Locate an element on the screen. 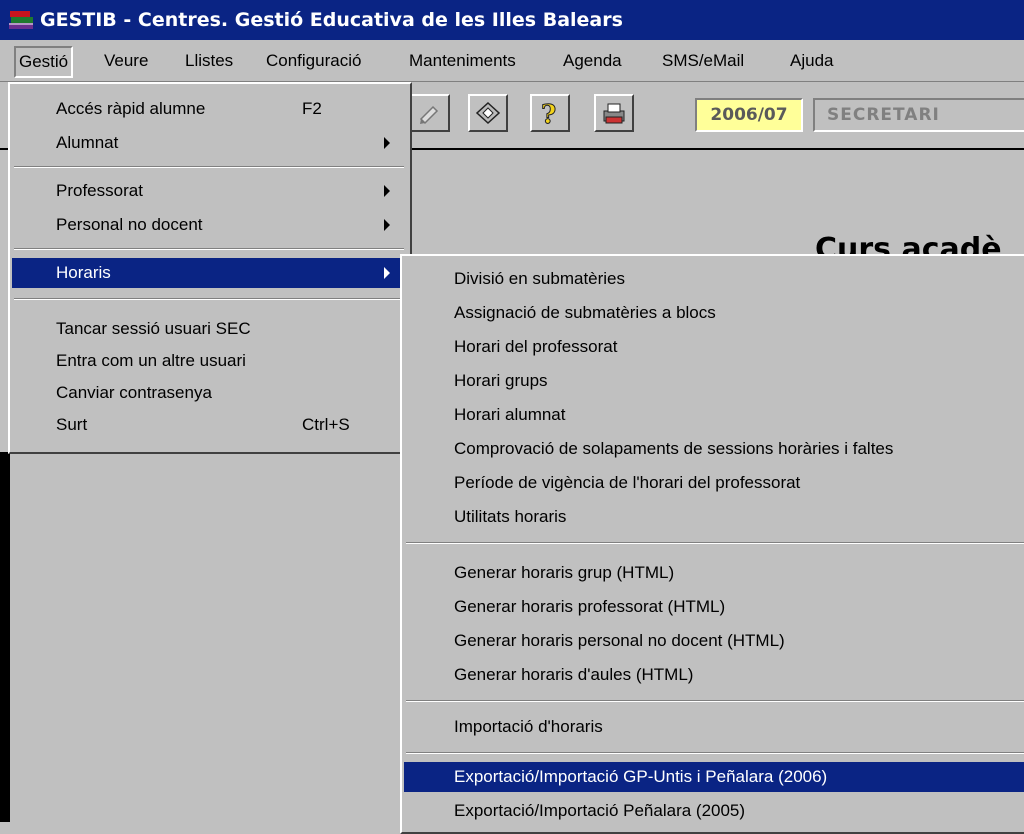 This screenshot has height=834, width=1024. submenu-item-generar-professorat: Generar horaris professorat (HTML) is located at coordinates (714, 607).